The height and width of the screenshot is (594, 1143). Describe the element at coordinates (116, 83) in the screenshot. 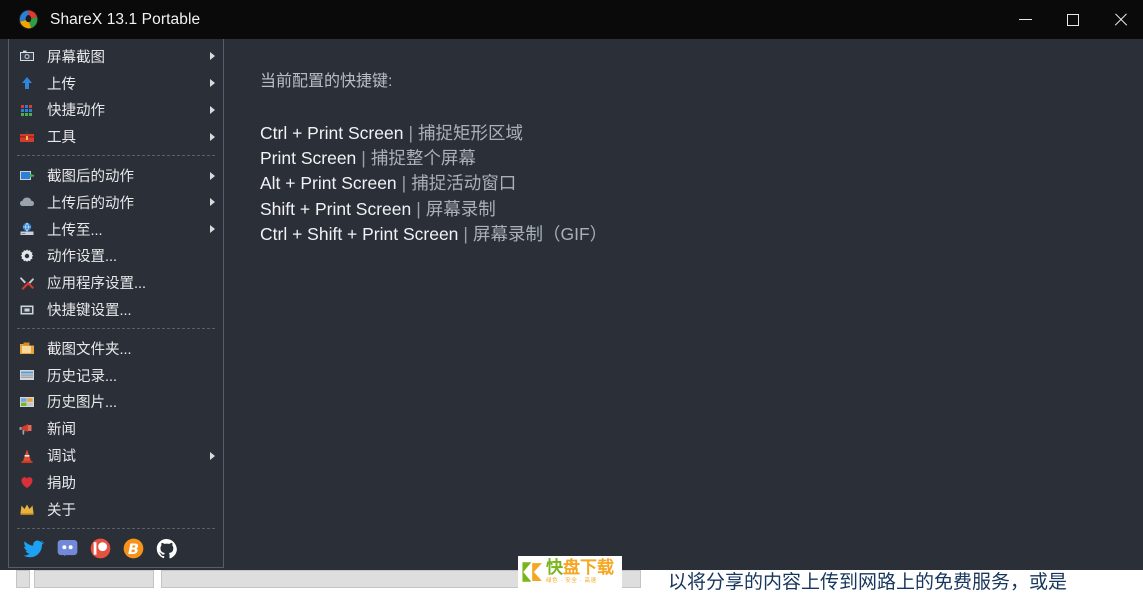

I see `menu-item-上传: 上传` at that location.